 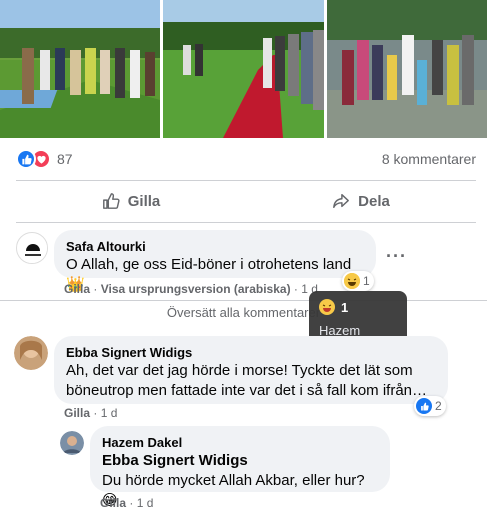 I want to click on share-arrow-icon, so click(x=341, y=201).